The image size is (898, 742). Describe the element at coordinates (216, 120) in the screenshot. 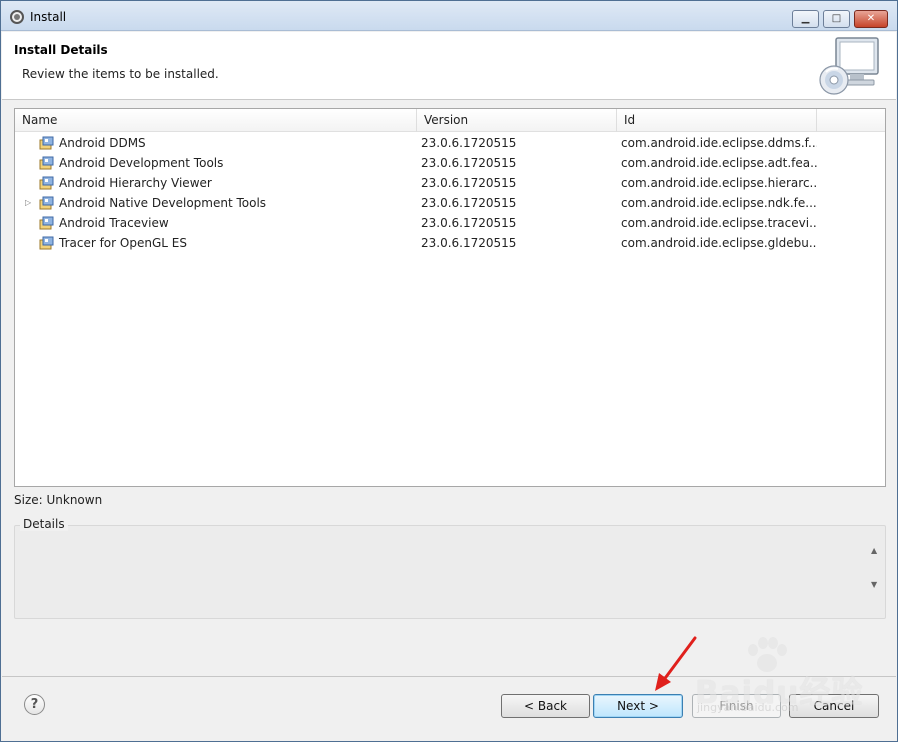

I see `column-header-name: Name` at that location.